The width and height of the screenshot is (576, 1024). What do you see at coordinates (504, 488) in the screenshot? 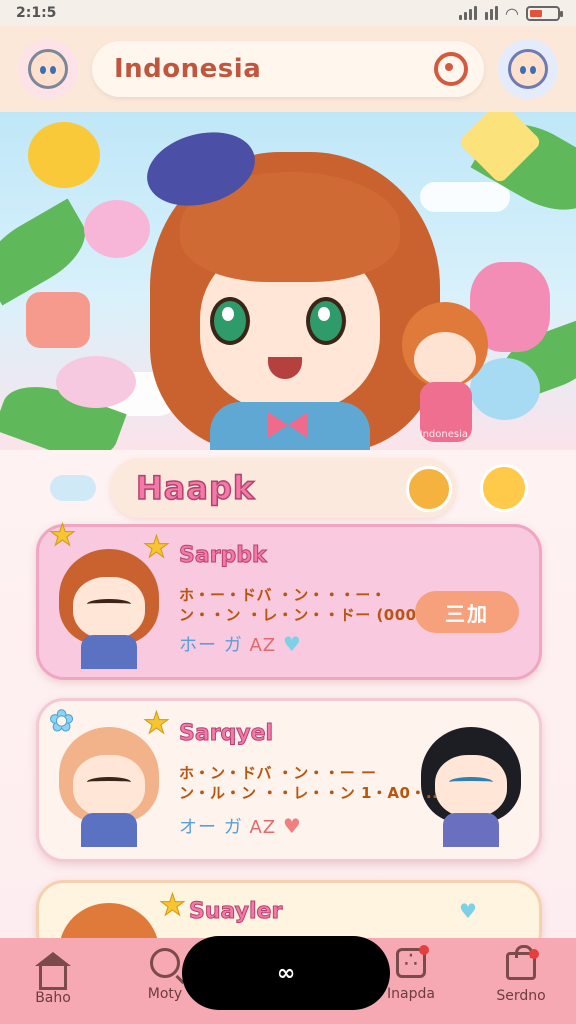
I see `chick-sticker-icon` at bounding box center [504, 488].